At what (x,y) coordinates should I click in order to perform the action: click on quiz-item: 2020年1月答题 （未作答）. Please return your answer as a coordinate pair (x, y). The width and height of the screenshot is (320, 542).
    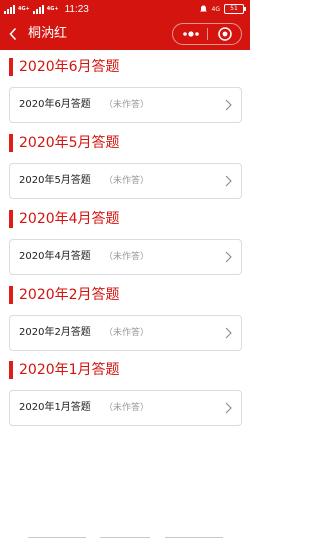
    Looking at the image, I should click on (125, 408).